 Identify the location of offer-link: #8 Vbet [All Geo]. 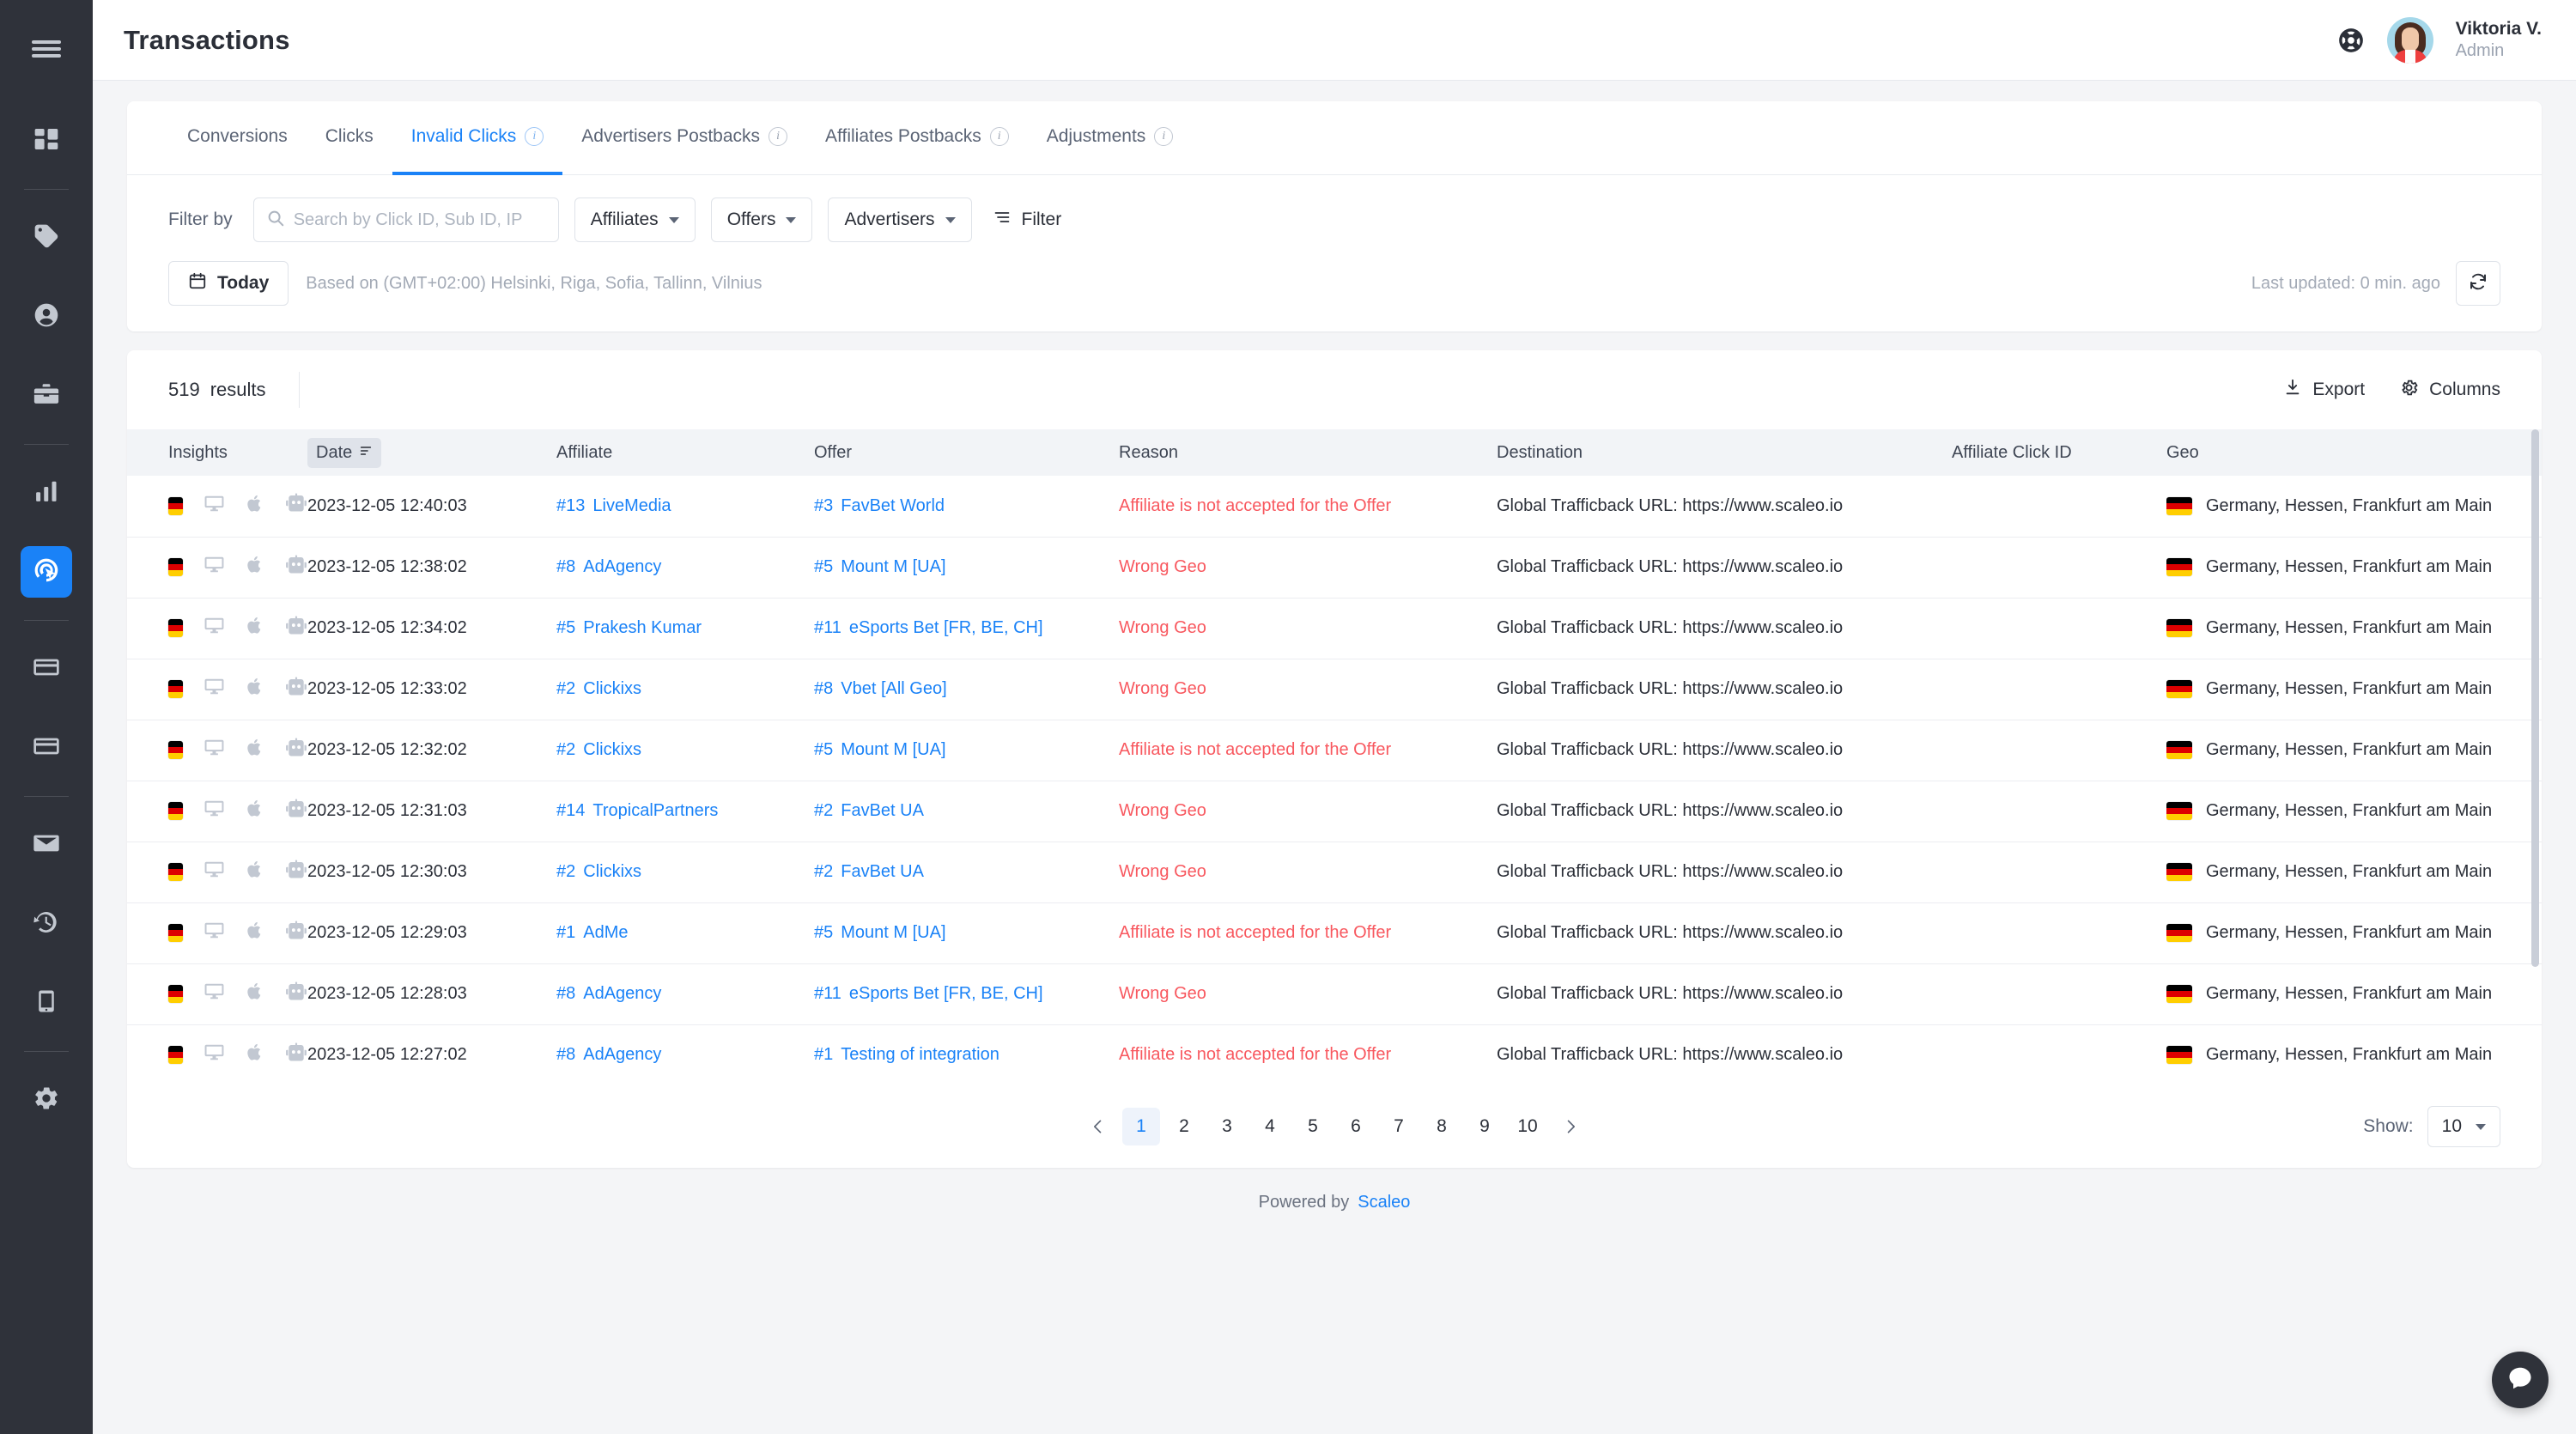
(881, 689).